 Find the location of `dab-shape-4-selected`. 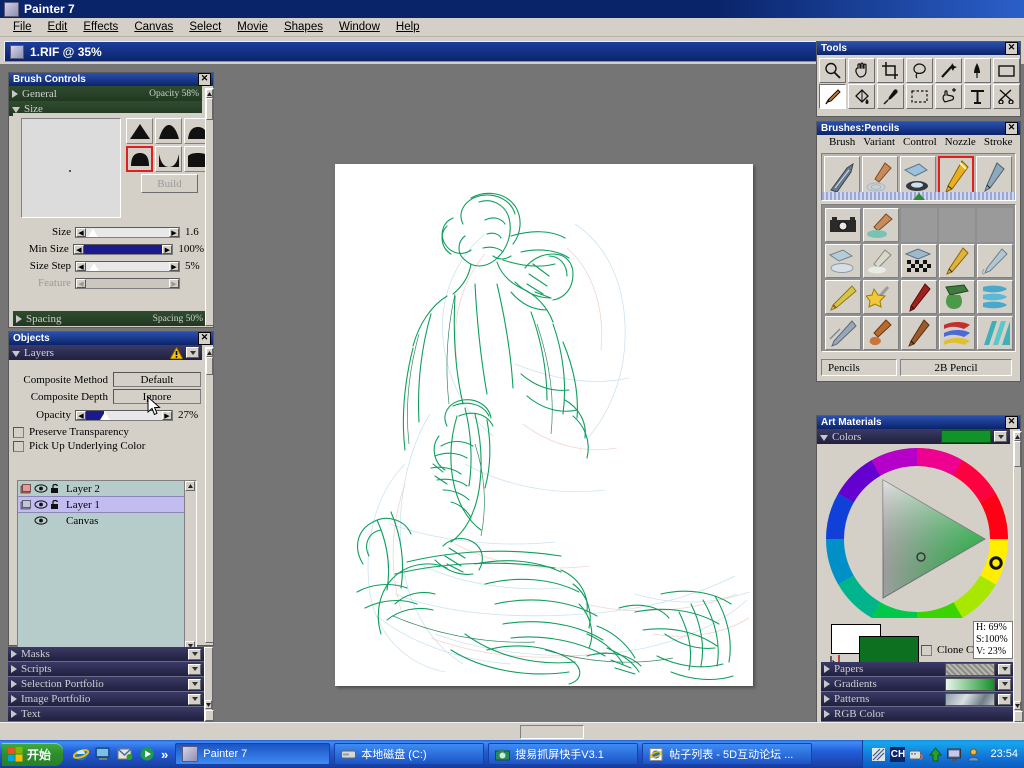

dab-shape-4-selected is located at coordinates (139, 159).